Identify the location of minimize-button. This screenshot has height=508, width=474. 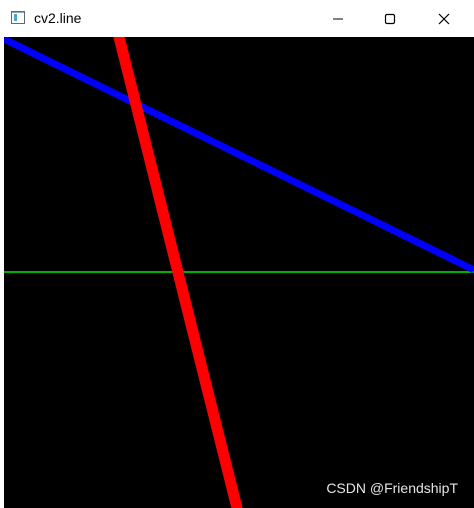
(338, 18).